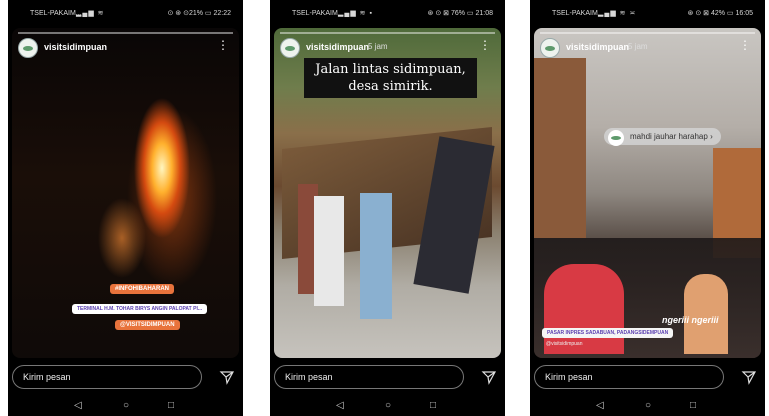 This screenshot has width=769, height=416. I want to click on story-header: visitsidimpuan ⋮, so click(125, 49).